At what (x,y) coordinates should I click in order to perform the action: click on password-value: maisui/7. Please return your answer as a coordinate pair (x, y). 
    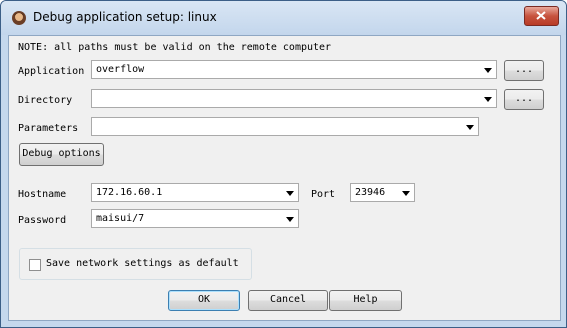
    Looking at the image, I should click on (120, 218).